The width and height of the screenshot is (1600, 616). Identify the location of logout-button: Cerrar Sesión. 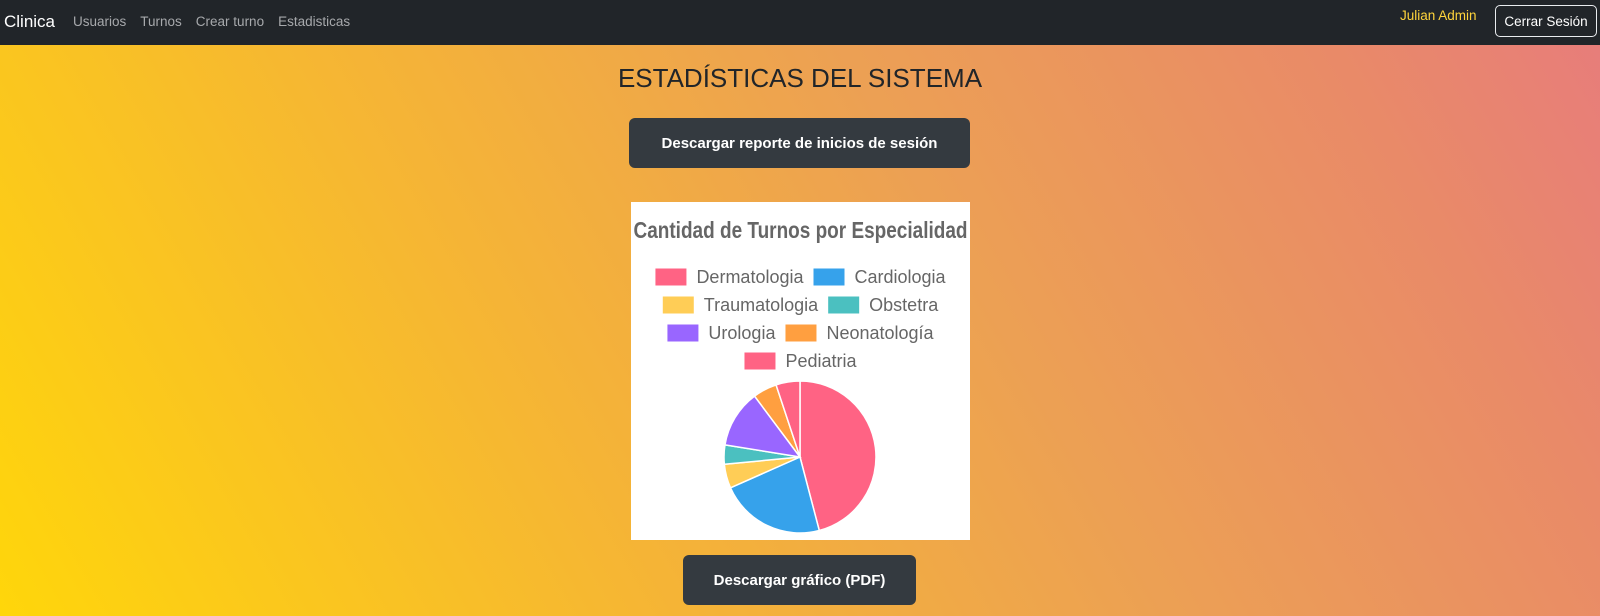
(1546, 21).